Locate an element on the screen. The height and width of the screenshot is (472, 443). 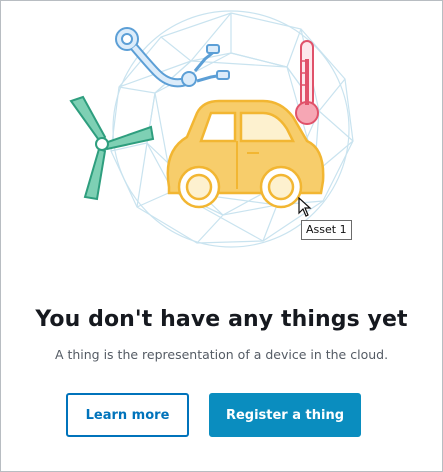
asset-tooltip: Asset 1 is located at coordinates (326, 230).